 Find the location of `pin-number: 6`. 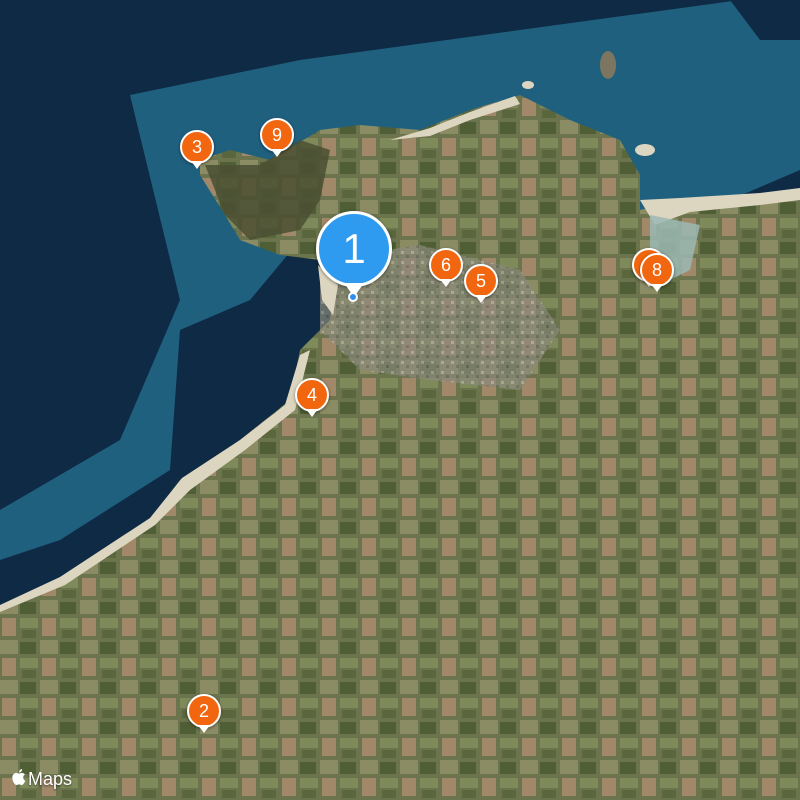

pin-number: 6 is located at coordinates (445, 264).